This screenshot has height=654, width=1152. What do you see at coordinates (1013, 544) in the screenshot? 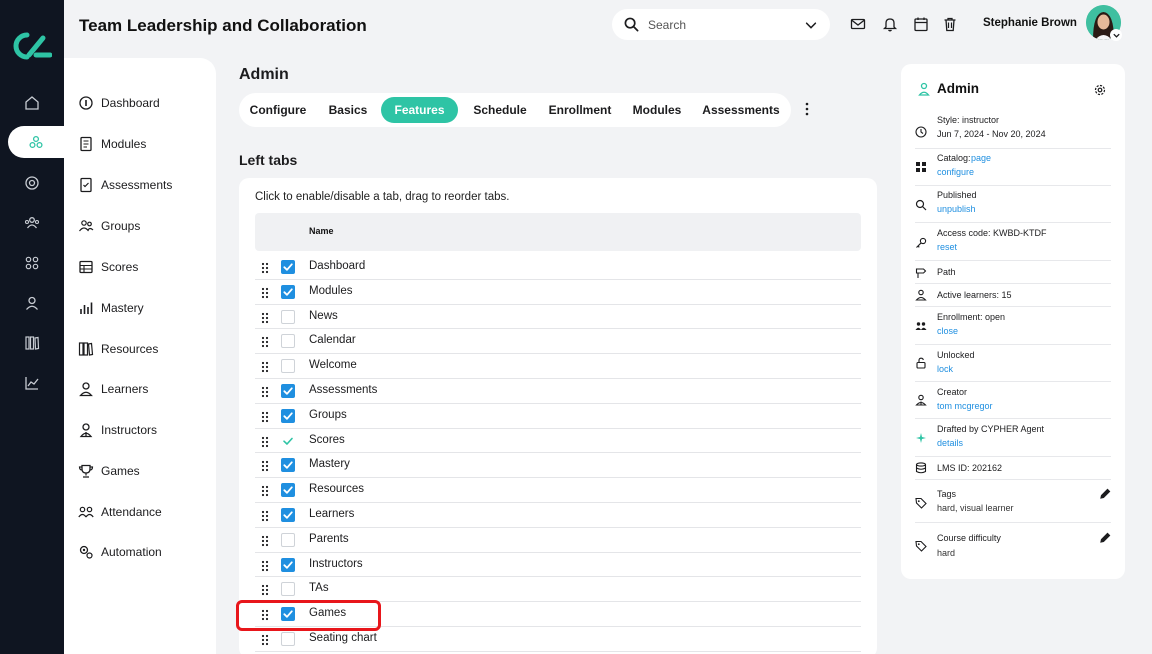
I see `prop-difficulty: Course difficulty hard` at bounding box center [1013, 544].